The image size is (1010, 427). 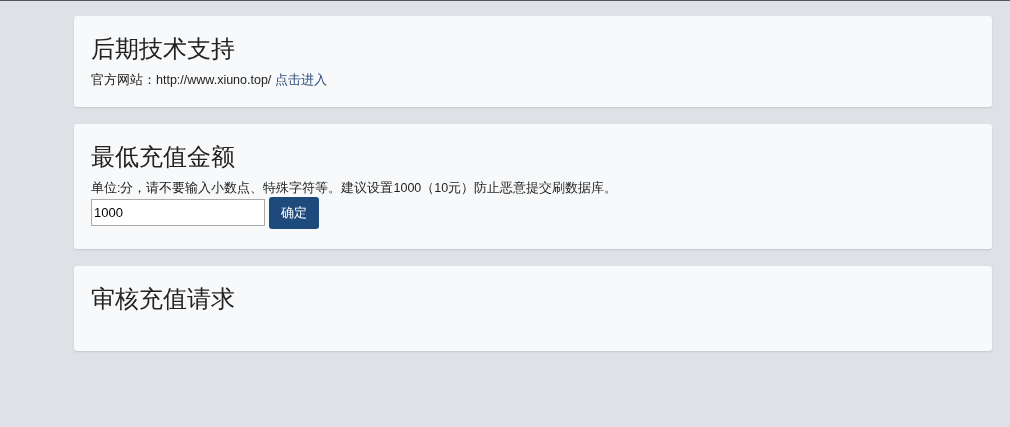 I want to click on amount-input: 1000, so click(x=178, y=212).